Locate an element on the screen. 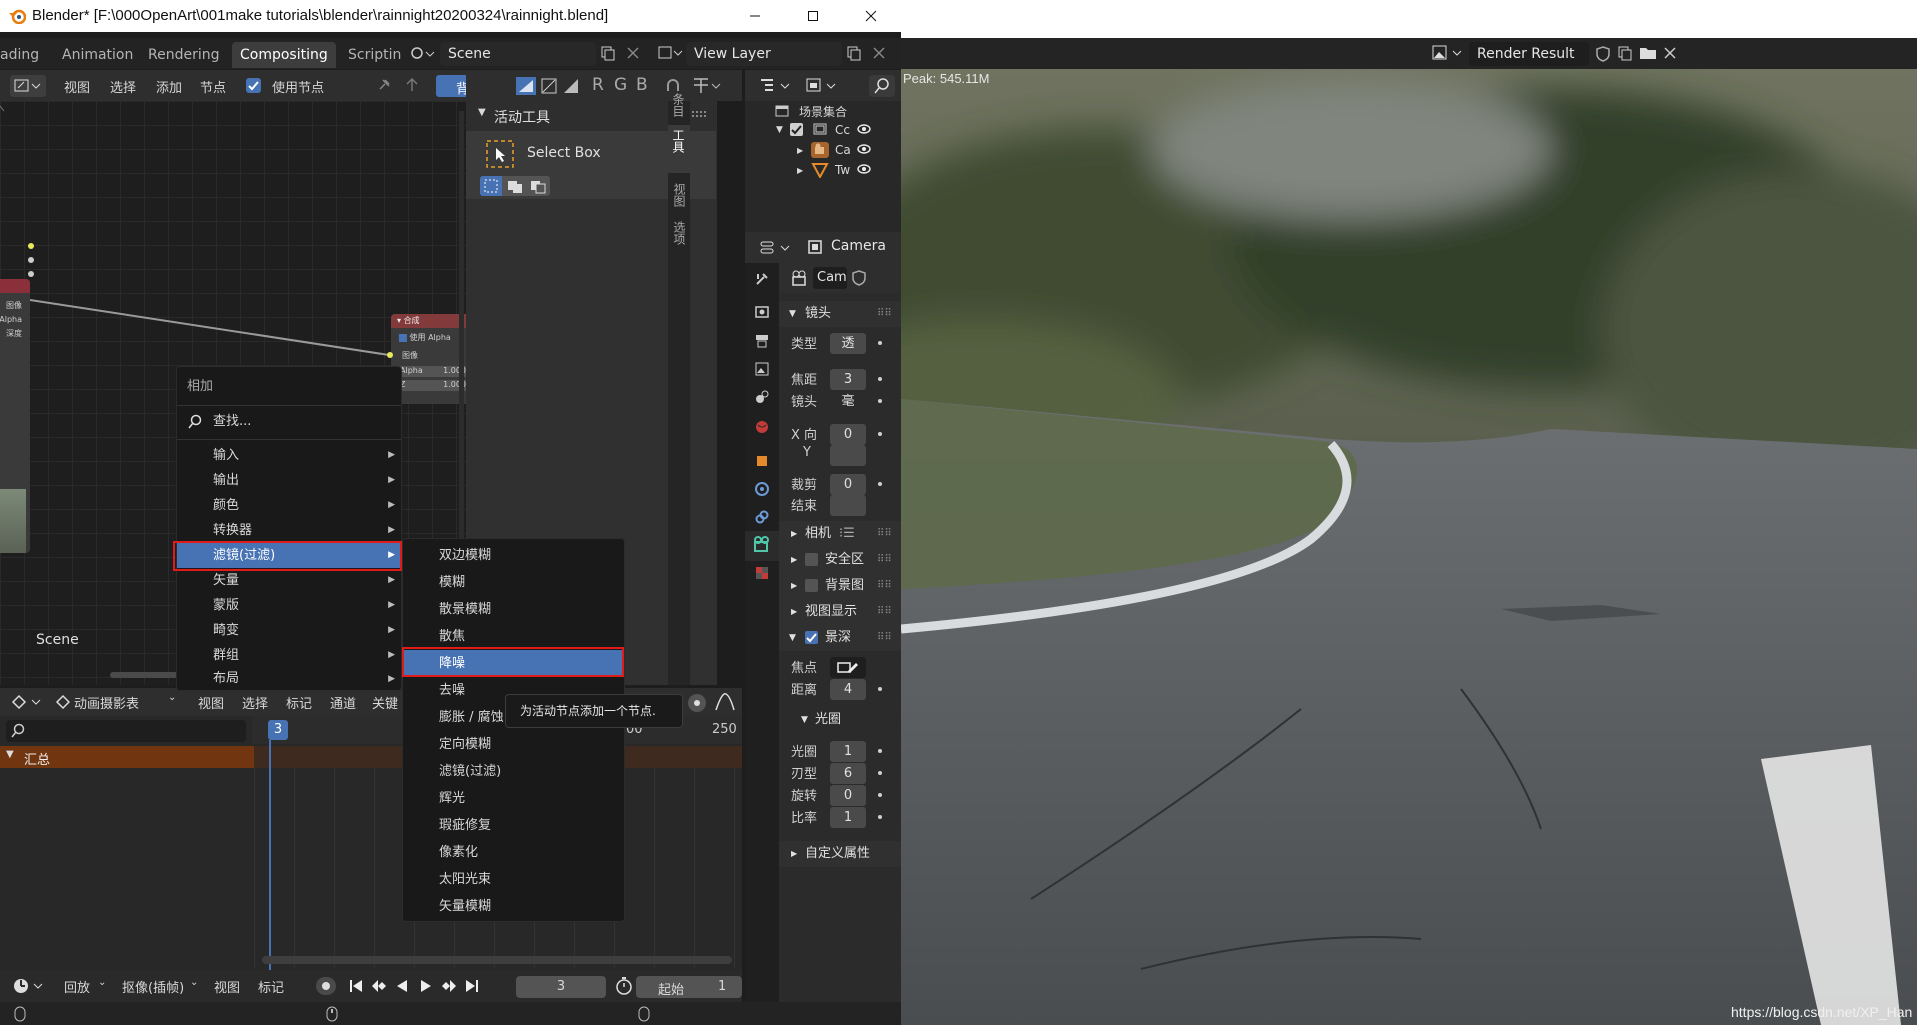 The image size is (1917, 1025). submenu-item-filter: 滤镜(过滤) is located at coordinates (513, 771).